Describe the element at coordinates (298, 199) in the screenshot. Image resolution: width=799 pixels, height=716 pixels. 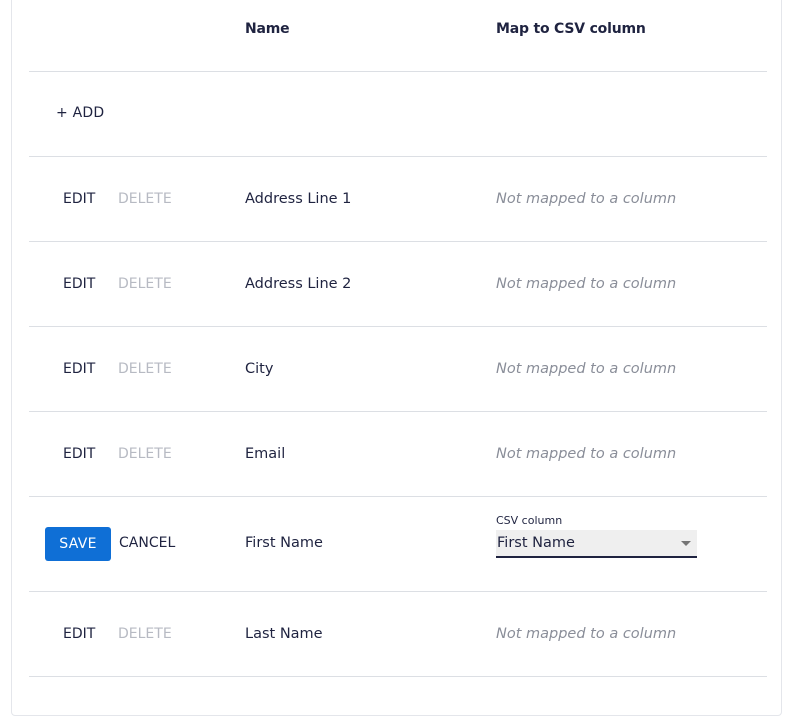
I see `field-name: Address Line 1` at that location.